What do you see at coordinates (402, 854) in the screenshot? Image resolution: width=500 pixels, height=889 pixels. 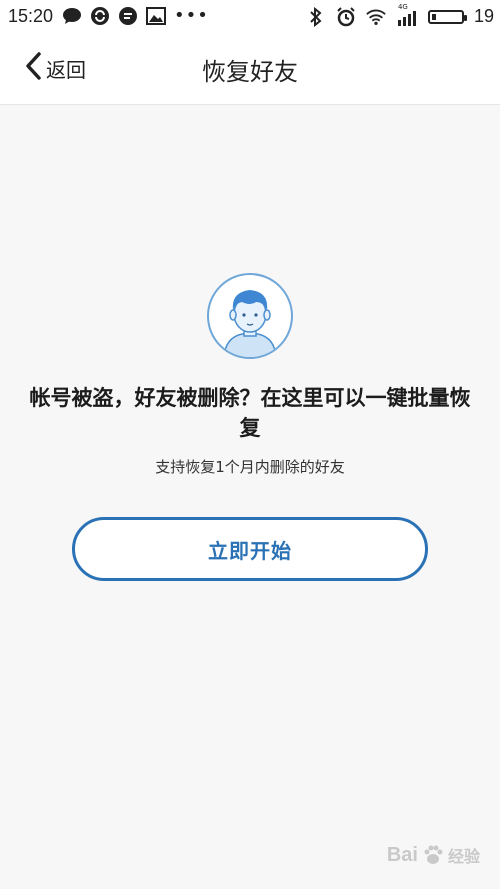 I see `watermark-brand: Bai` at bounding box center [402, 854].